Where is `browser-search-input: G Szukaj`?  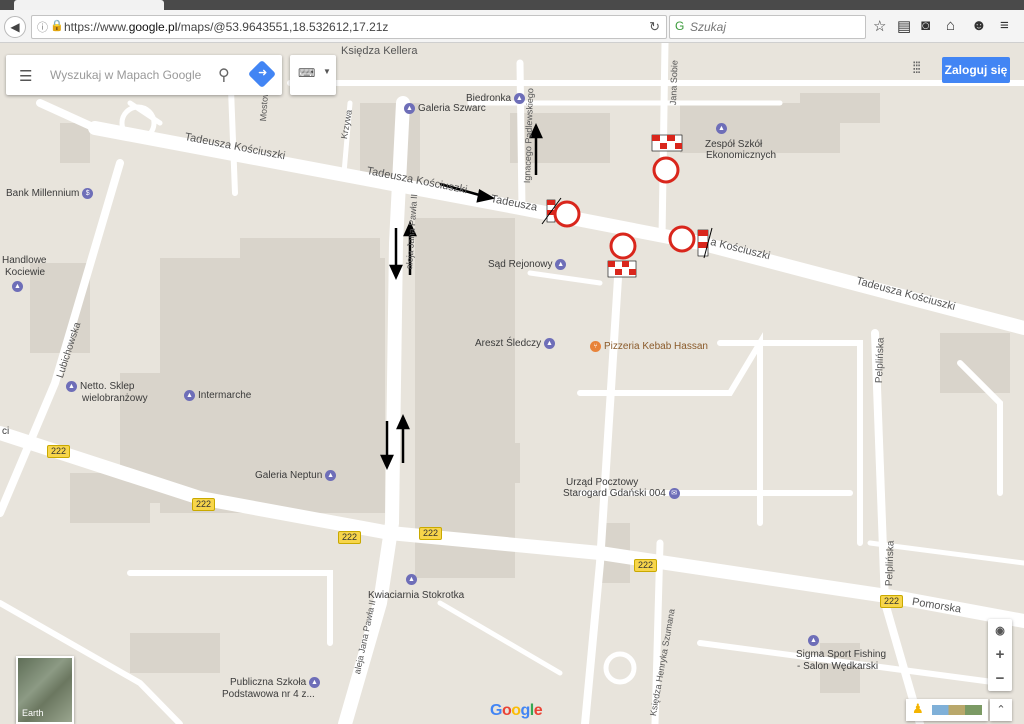 browser-search-input: G Szukaj is located at coordinates (767, 27).